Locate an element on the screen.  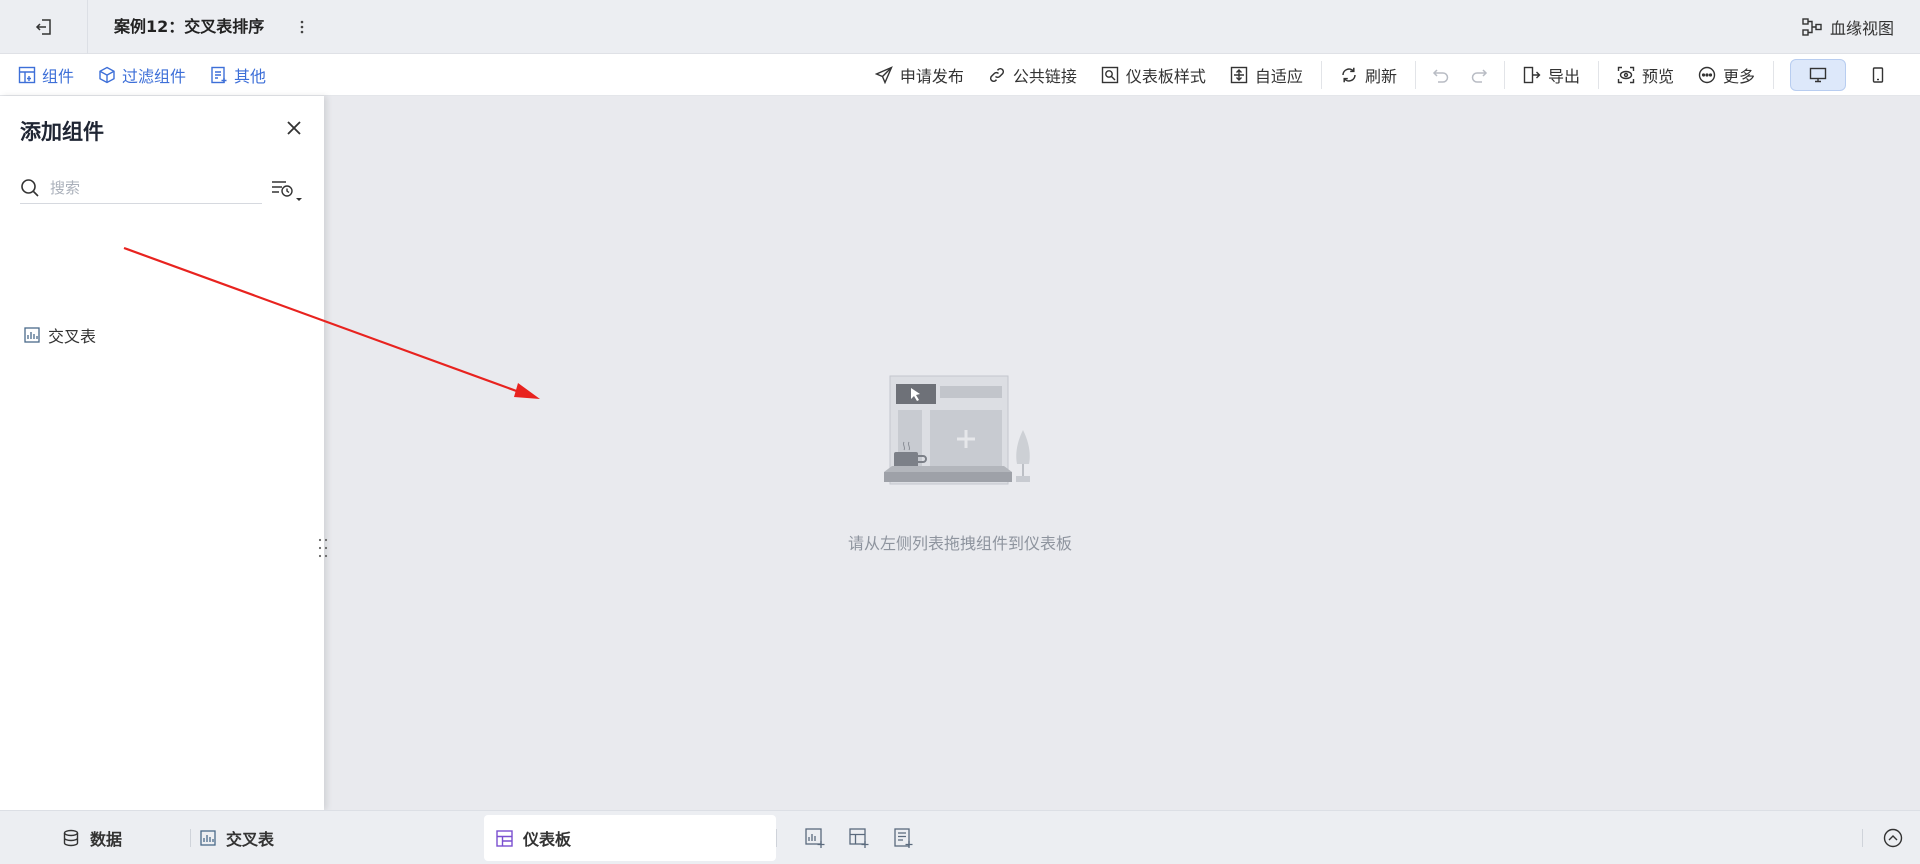
title-more-button is located at coordinates (302, 27).